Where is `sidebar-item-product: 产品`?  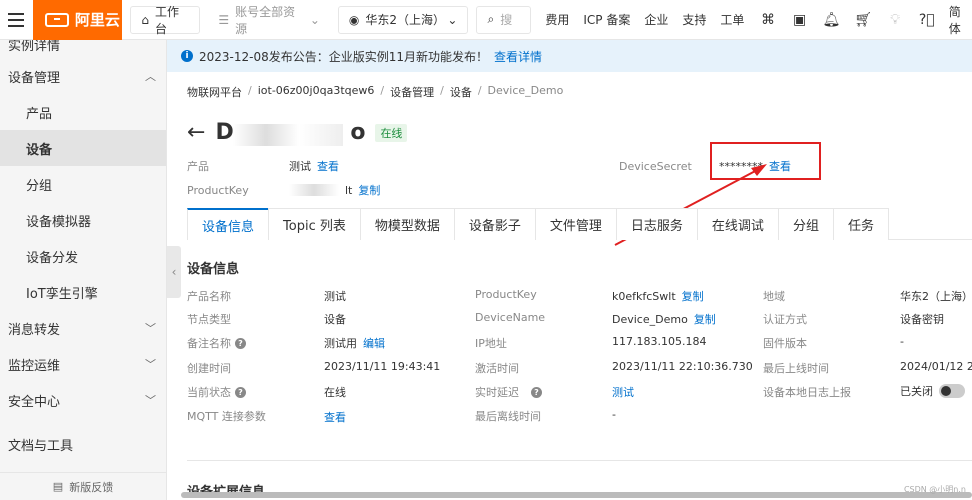 sidebar-item-product: 产品 is located at coordinates (83, 112).